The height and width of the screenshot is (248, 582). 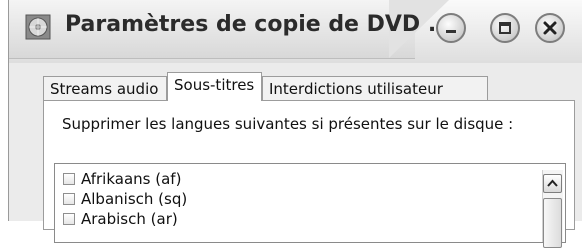 What do you see at coordinates (131, 179) in the screenshot?
I see `language-label: Afrikaans (af)` at bounding box center [131, 179].